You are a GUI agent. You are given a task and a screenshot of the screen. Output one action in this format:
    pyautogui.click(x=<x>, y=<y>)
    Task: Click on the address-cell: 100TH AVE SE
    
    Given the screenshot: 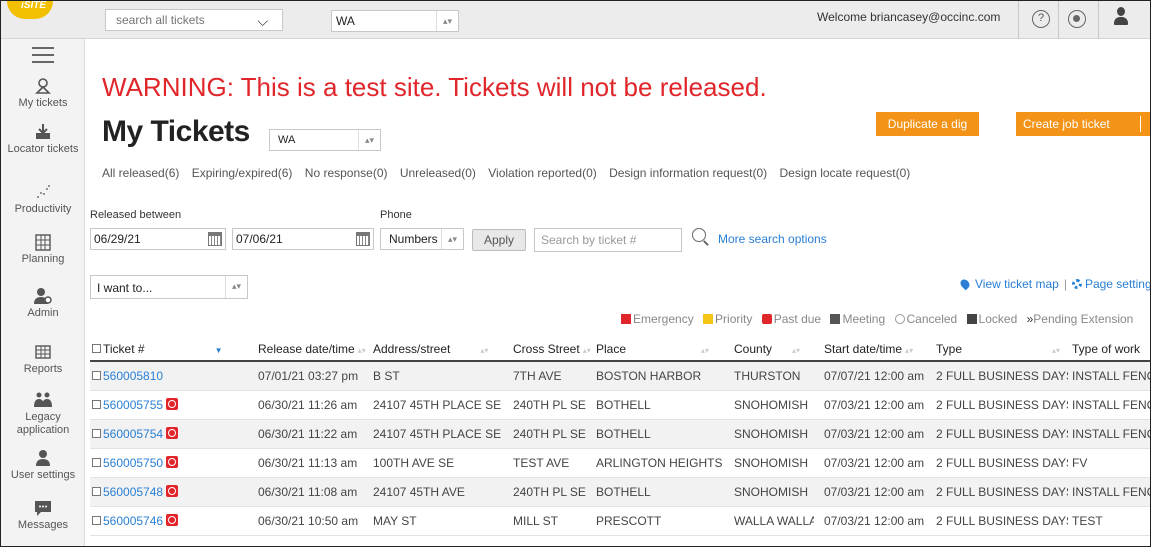 What is the action you would take?
    pyautogui.click(x=437, y=463)
    